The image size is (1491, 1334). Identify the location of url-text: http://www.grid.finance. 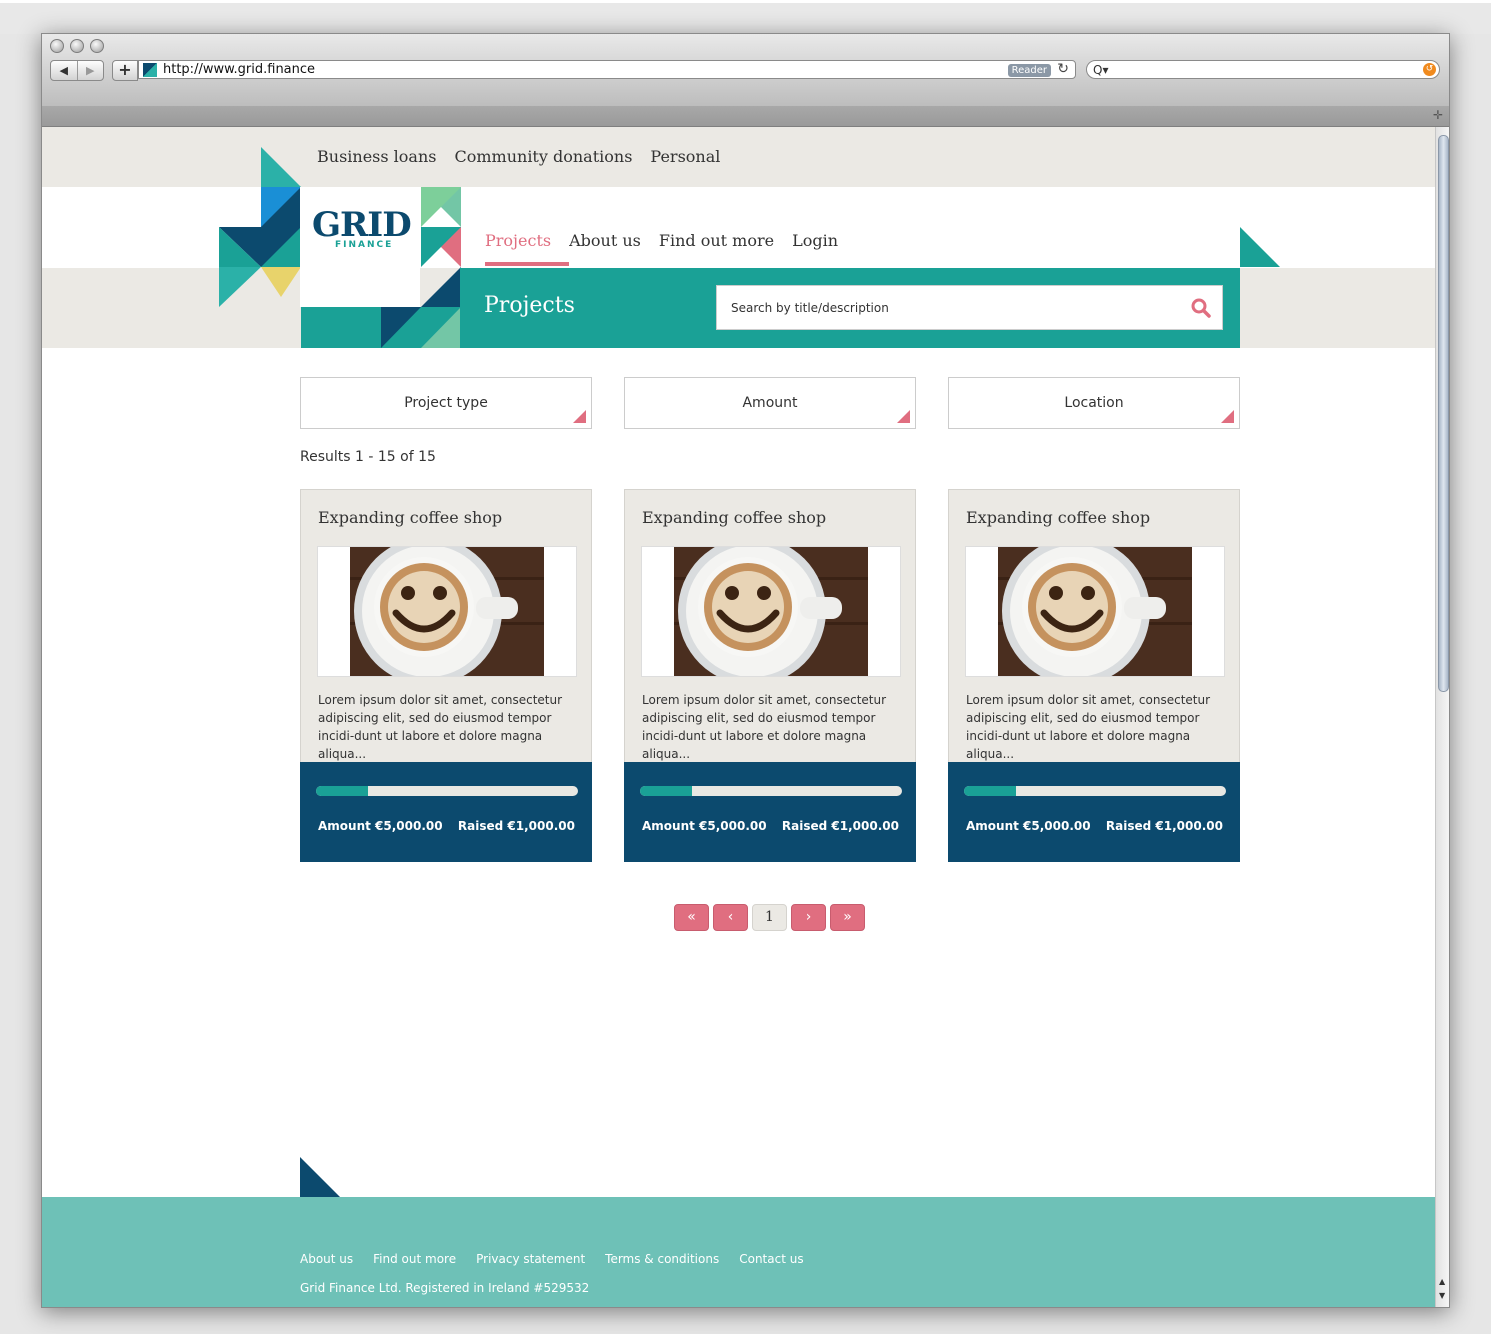
(239, 70).